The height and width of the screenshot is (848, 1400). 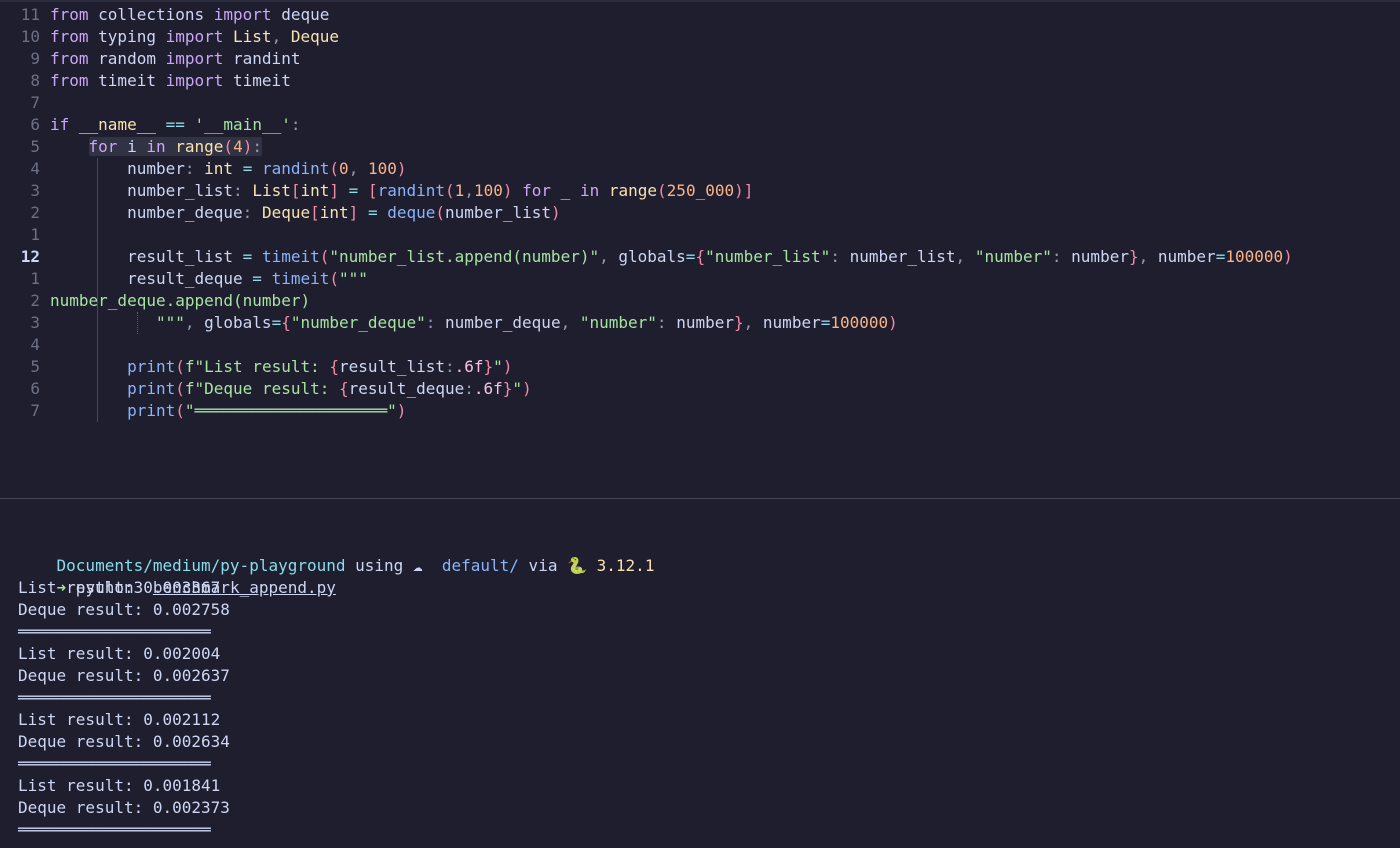 What do you see at coordinates (700, 1) in the screenshot?
I see `editor-top-border` at bounding box center [700, 1].